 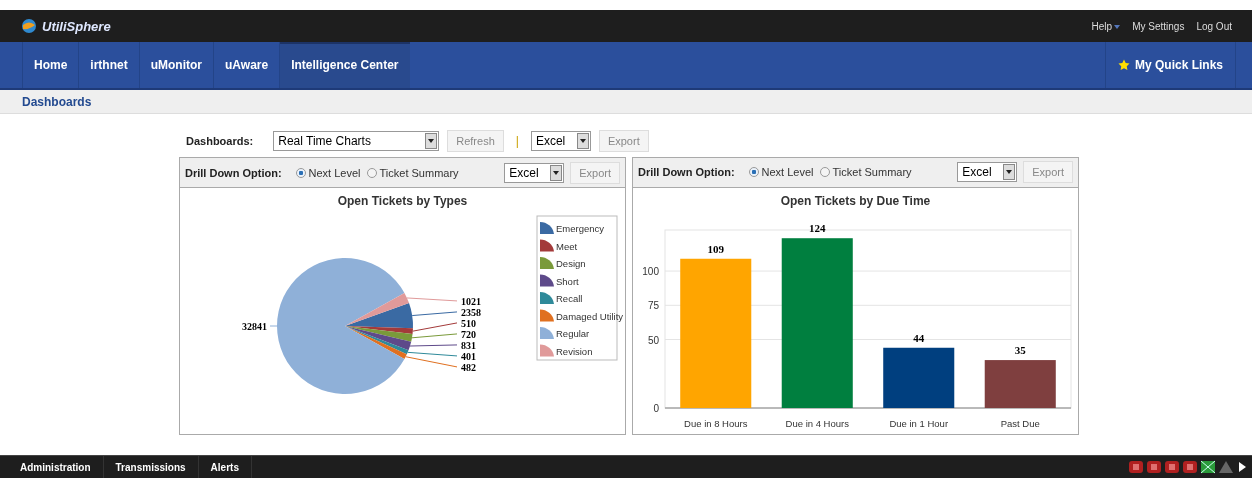 What do you see at coordinates (402, 201) in the screenshot?
I see `chart-title: Open Tickets by Types` at bounding box center [402, 201].